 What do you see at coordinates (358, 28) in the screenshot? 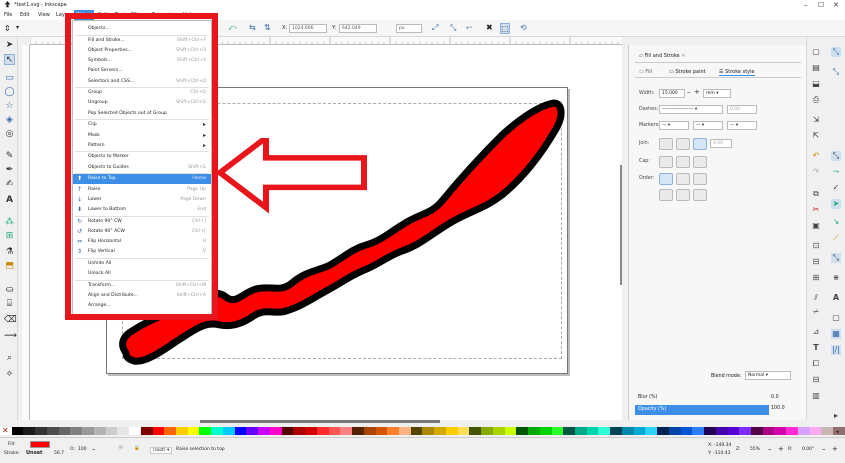
I see `y-field: 642.049` at bounding box center [358, 28].